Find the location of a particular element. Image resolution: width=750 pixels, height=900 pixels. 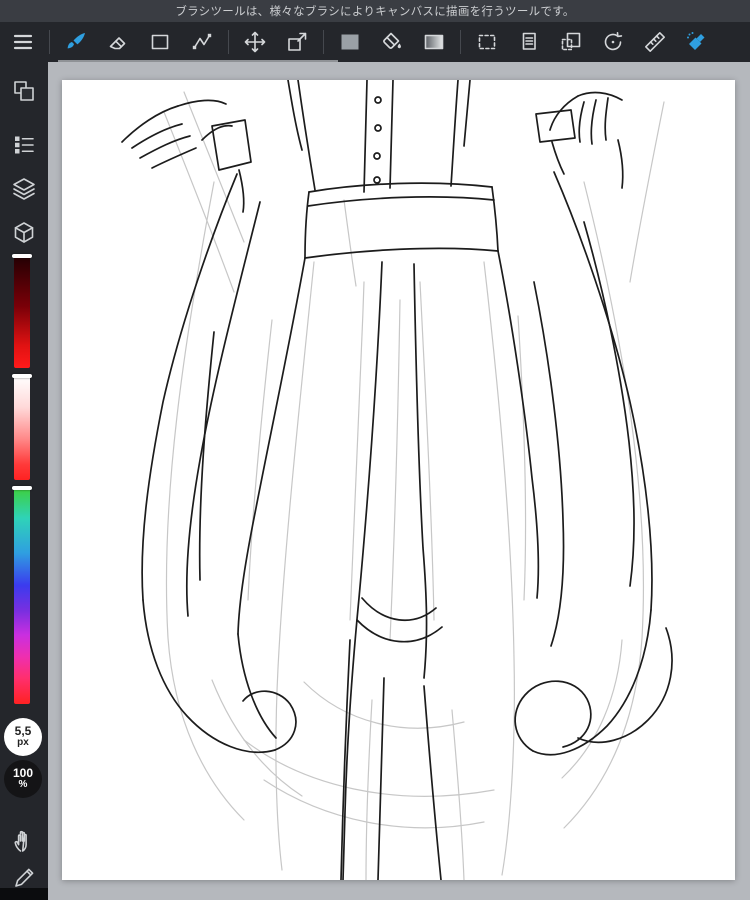

copy-icon is located at coordinates (529, 41).